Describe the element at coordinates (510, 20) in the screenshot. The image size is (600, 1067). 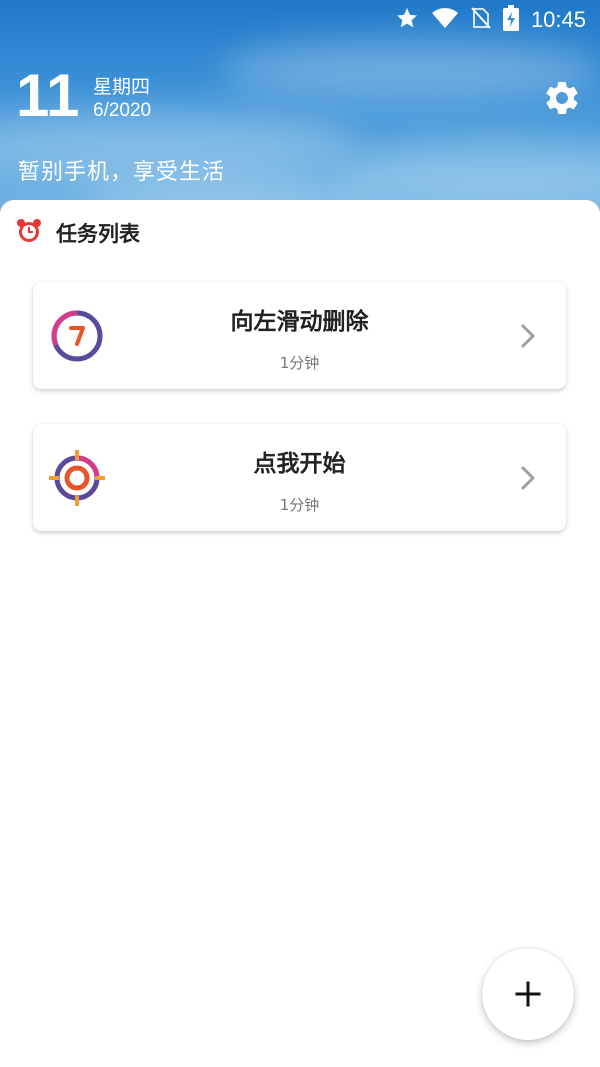
I see `battery-charging-icon` at that location.